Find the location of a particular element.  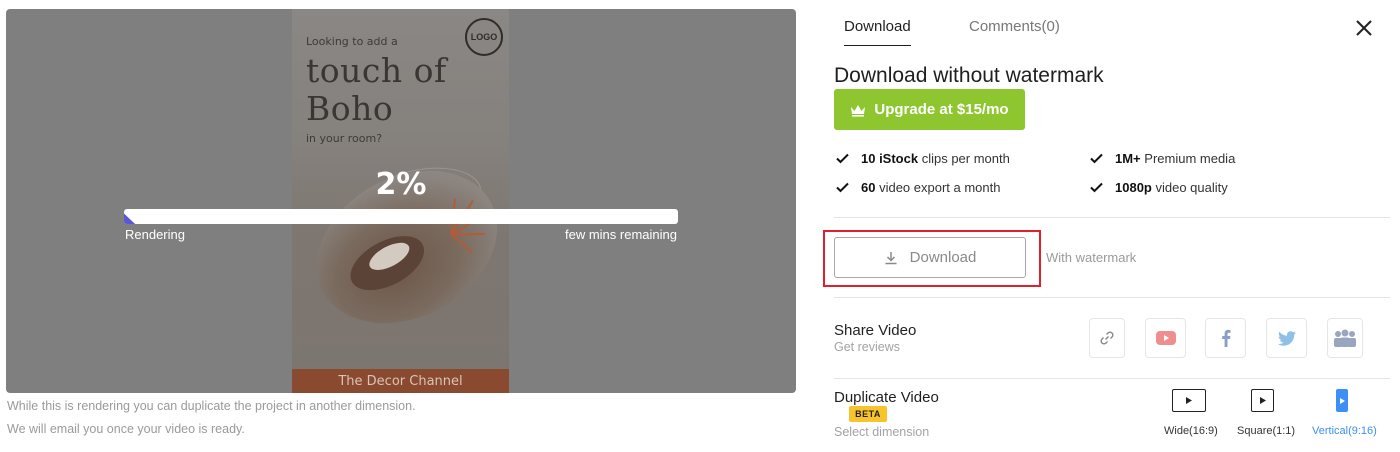

download-heading: Download without watermark is located at coordinates (969, 75).